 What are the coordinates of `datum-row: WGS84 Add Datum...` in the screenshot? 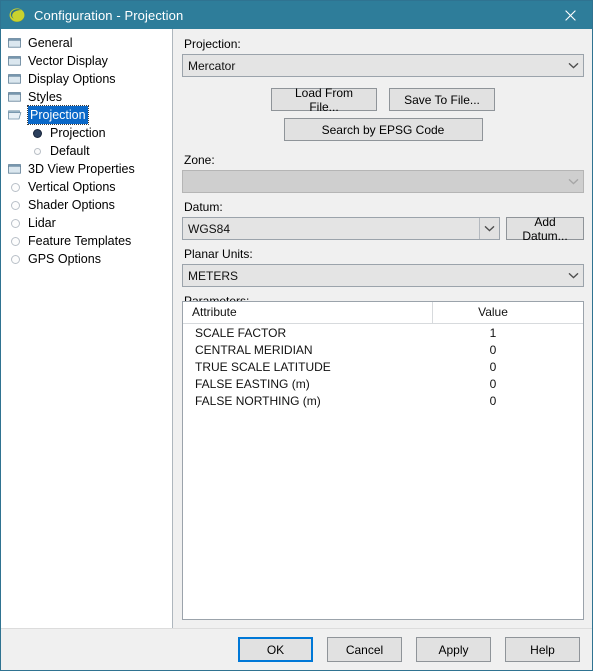 It's located at (383, 229).